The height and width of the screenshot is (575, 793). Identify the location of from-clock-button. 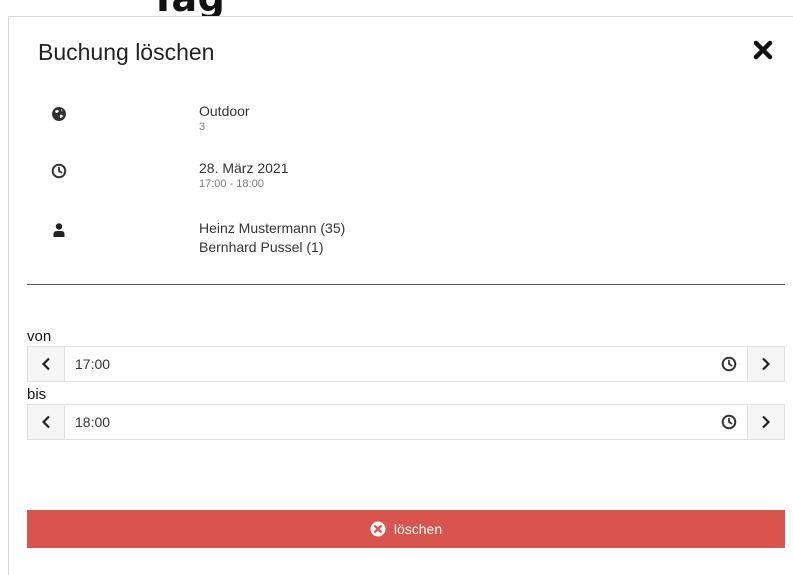
(729, 364).